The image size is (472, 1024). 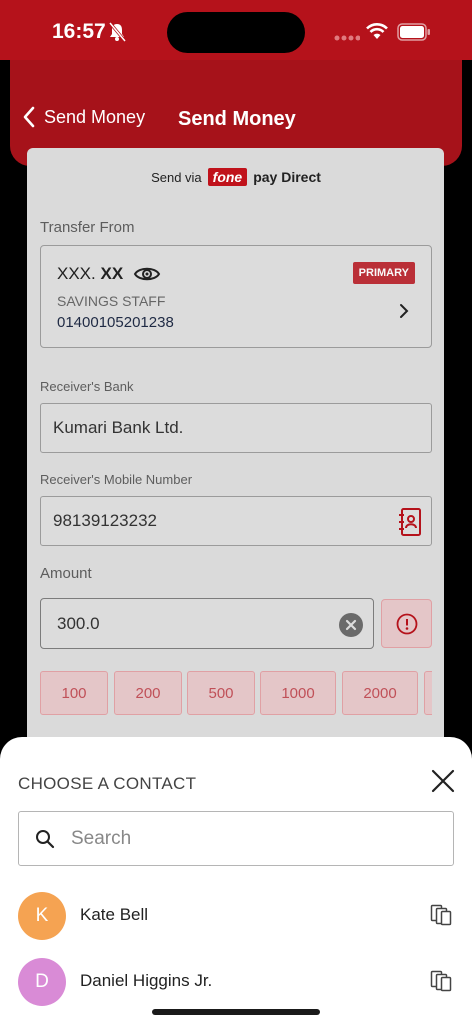 I want to click on wifi-icon, so click(x=377, y=31).